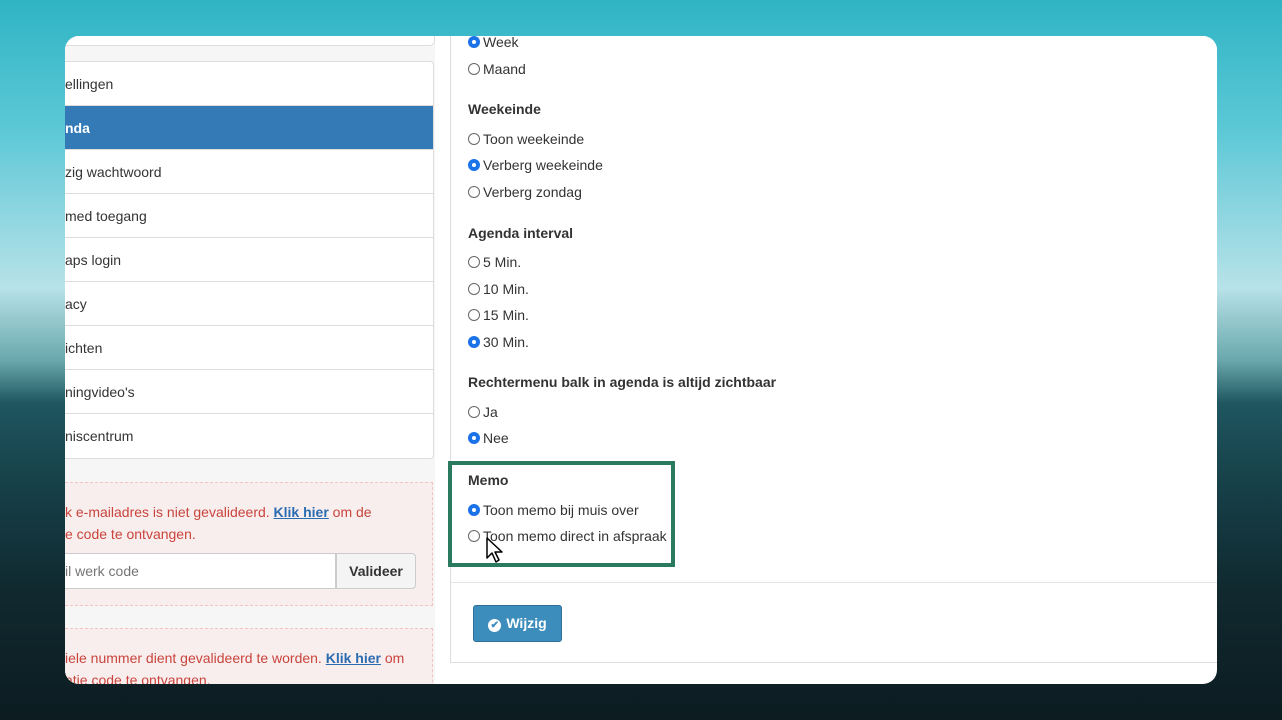 Image resolution: width=1282 pixels, height=720 pixels. What do you see at coordinates (504, 69) in the screenshot?
I see `radio-label: Maand` at bounding box center [504, 69].